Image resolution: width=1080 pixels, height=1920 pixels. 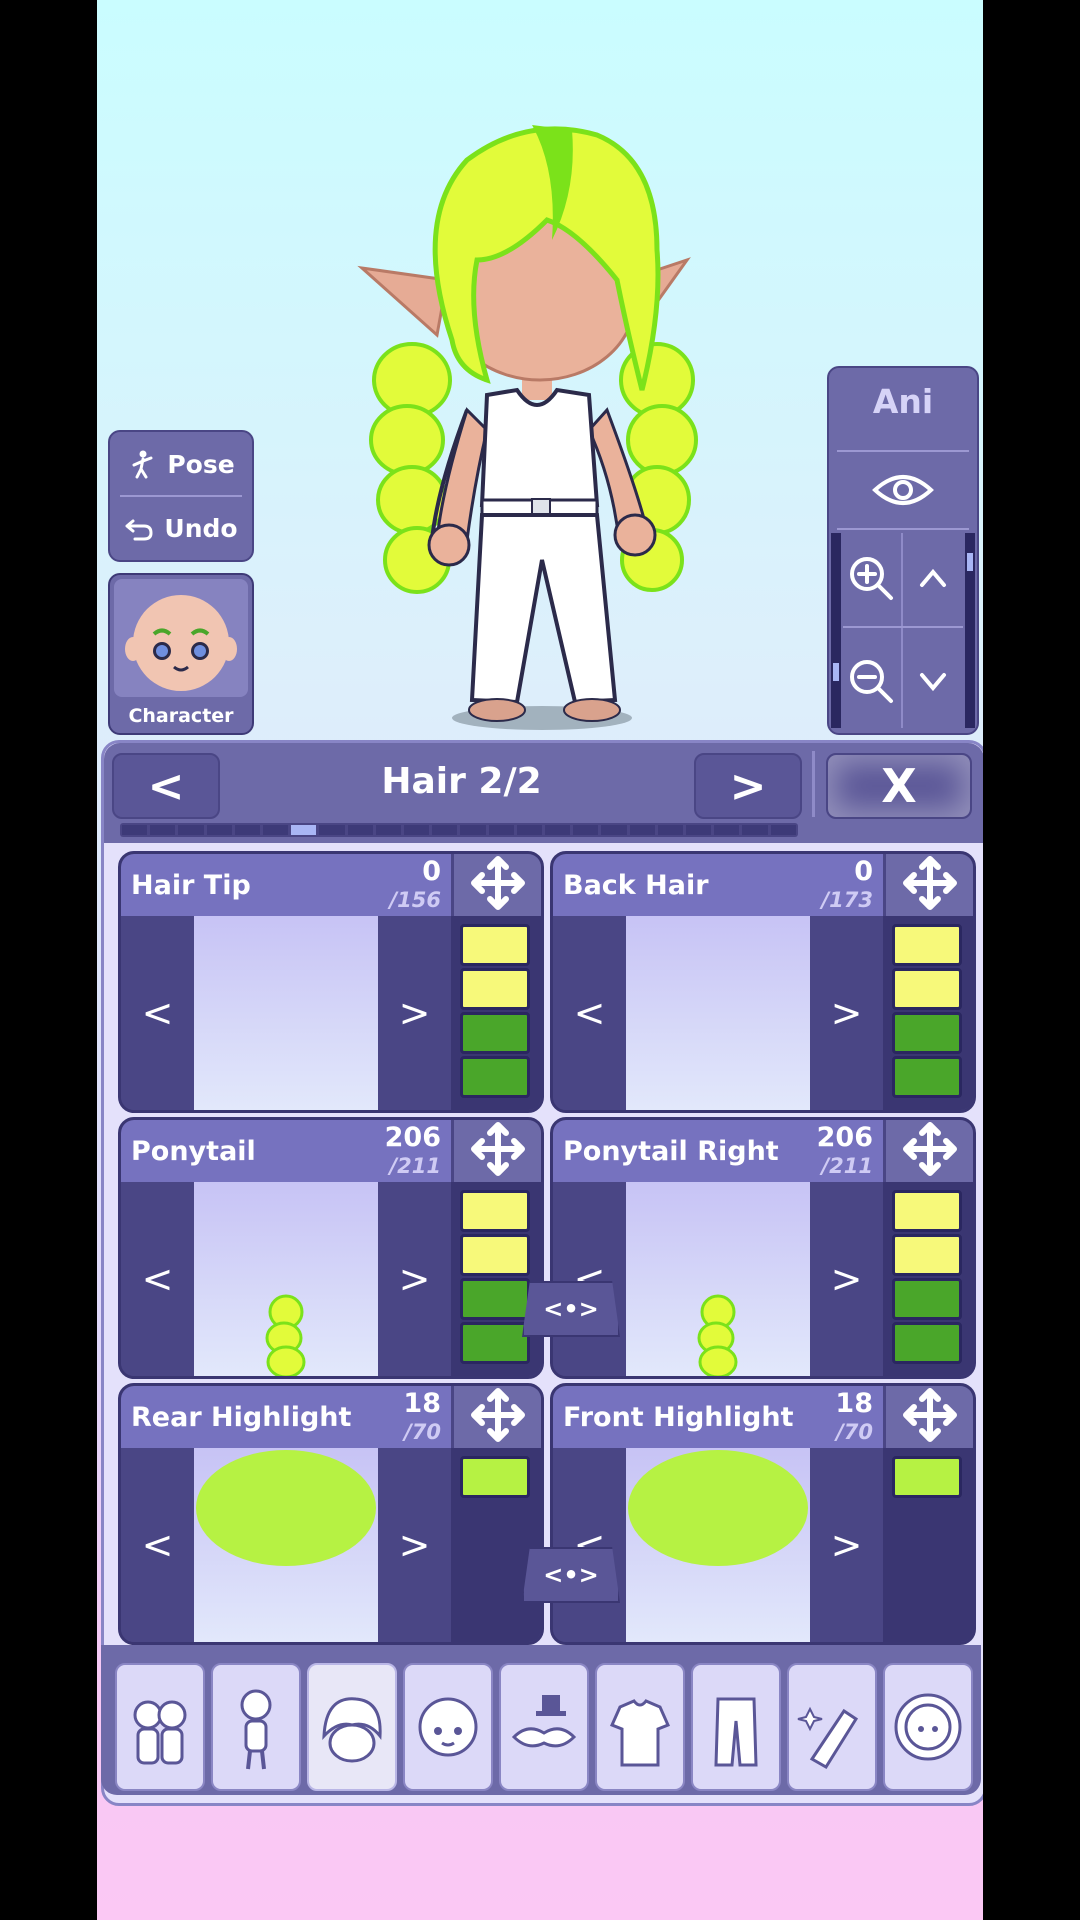 I want to click on move-up-button, so click(x=933, y=578).